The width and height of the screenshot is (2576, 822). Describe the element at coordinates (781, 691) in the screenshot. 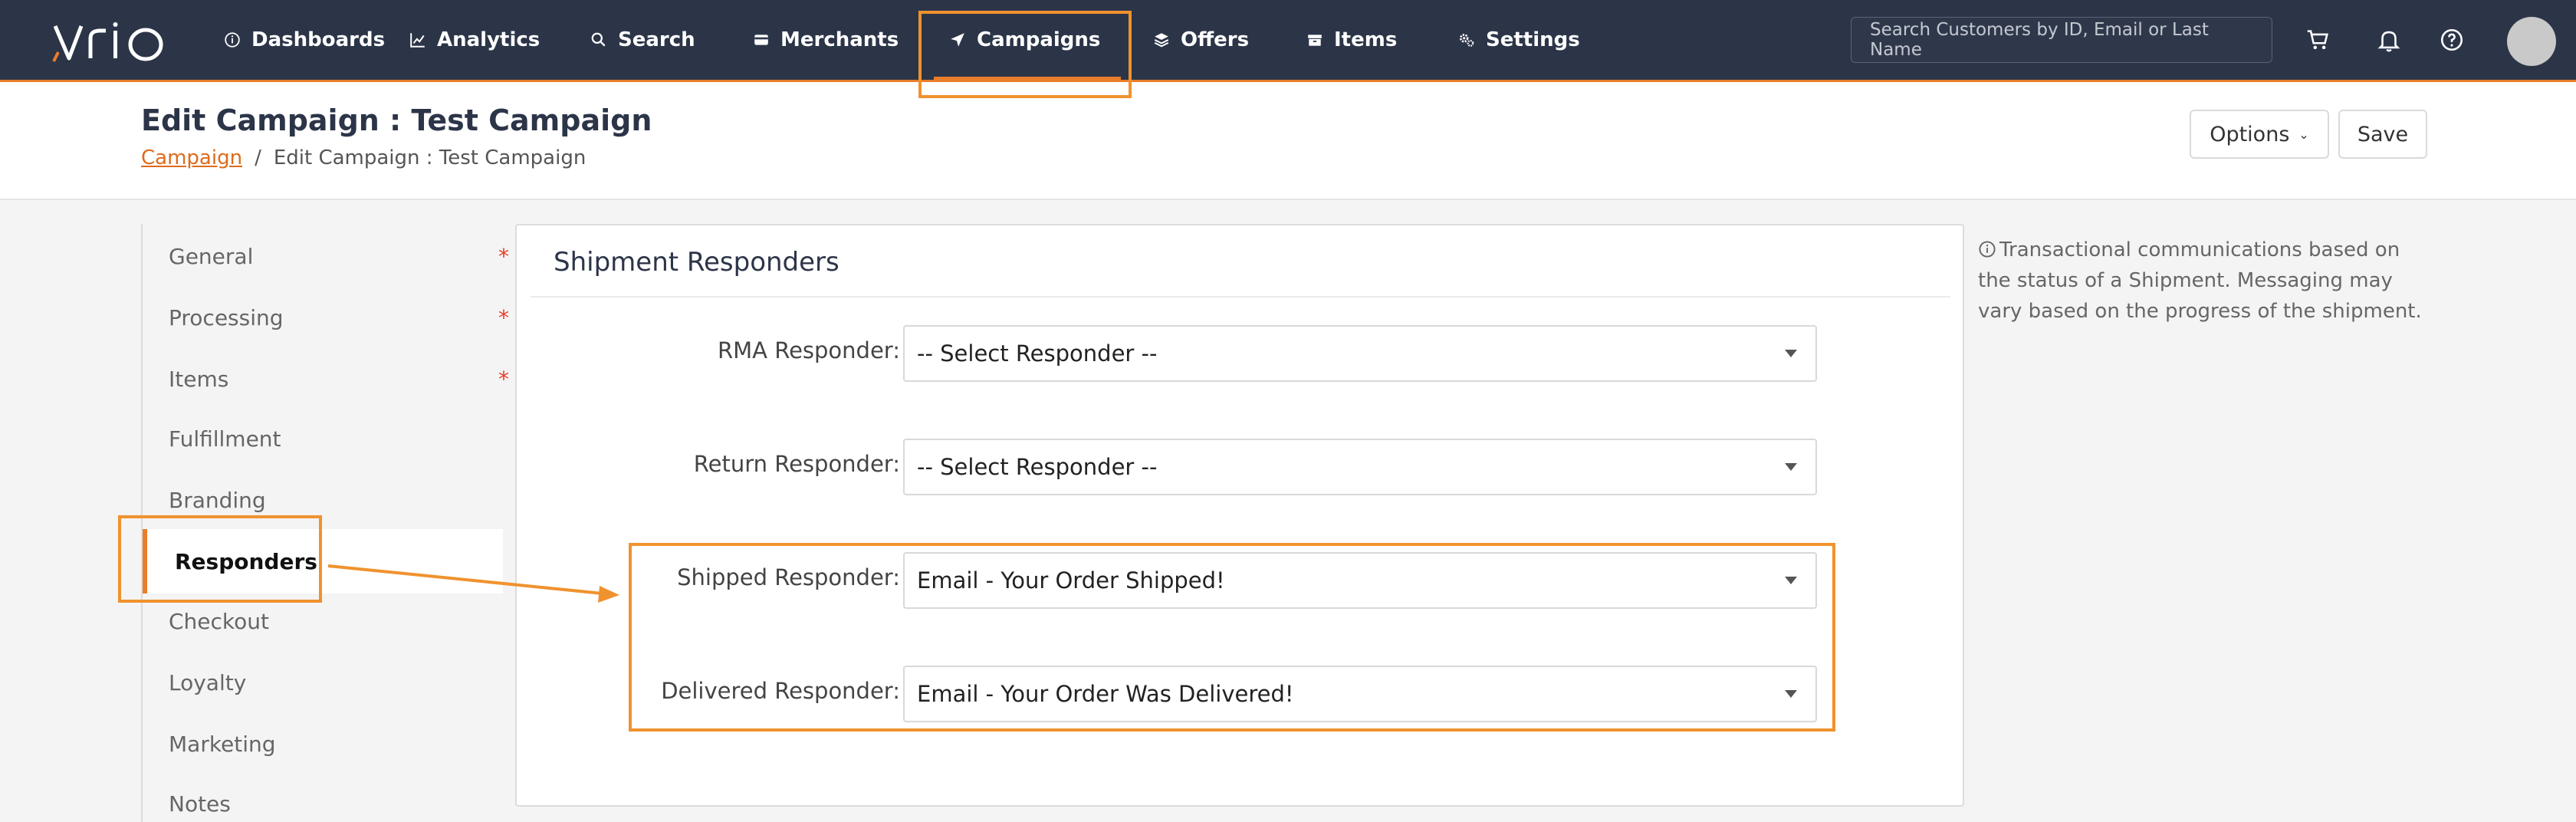

I see `delivered-responder-label: Delivered Responder:` at that location.